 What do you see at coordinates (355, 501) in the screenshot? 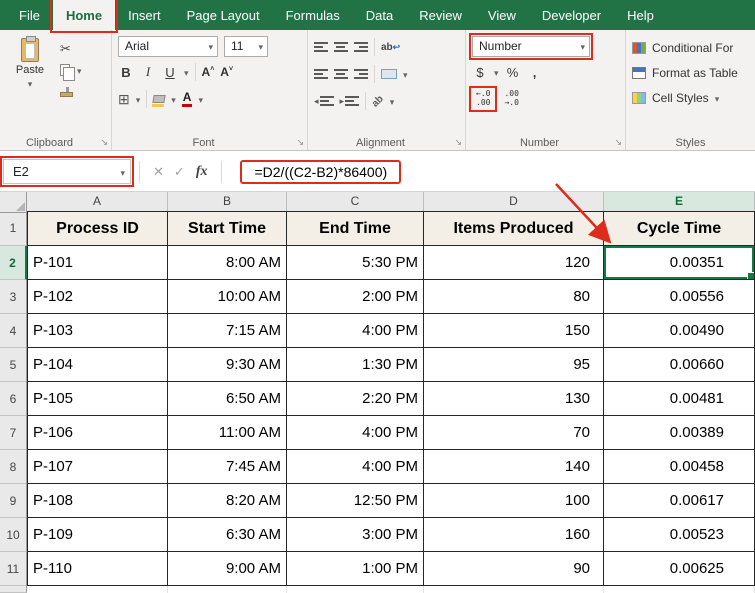
I see `cell-C9: 12:50 PM` at bounding box center [355, 501].